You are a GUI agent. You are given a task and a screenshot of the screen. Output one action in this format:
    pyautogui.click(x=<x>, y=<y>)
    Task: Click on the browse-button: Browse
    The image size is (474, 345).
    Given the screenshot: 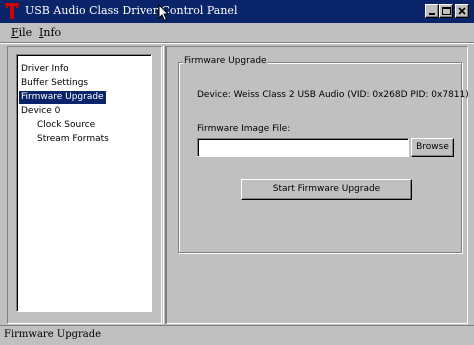 What is the action you would take?
    pyautogui.click(x=432, y=147)
    